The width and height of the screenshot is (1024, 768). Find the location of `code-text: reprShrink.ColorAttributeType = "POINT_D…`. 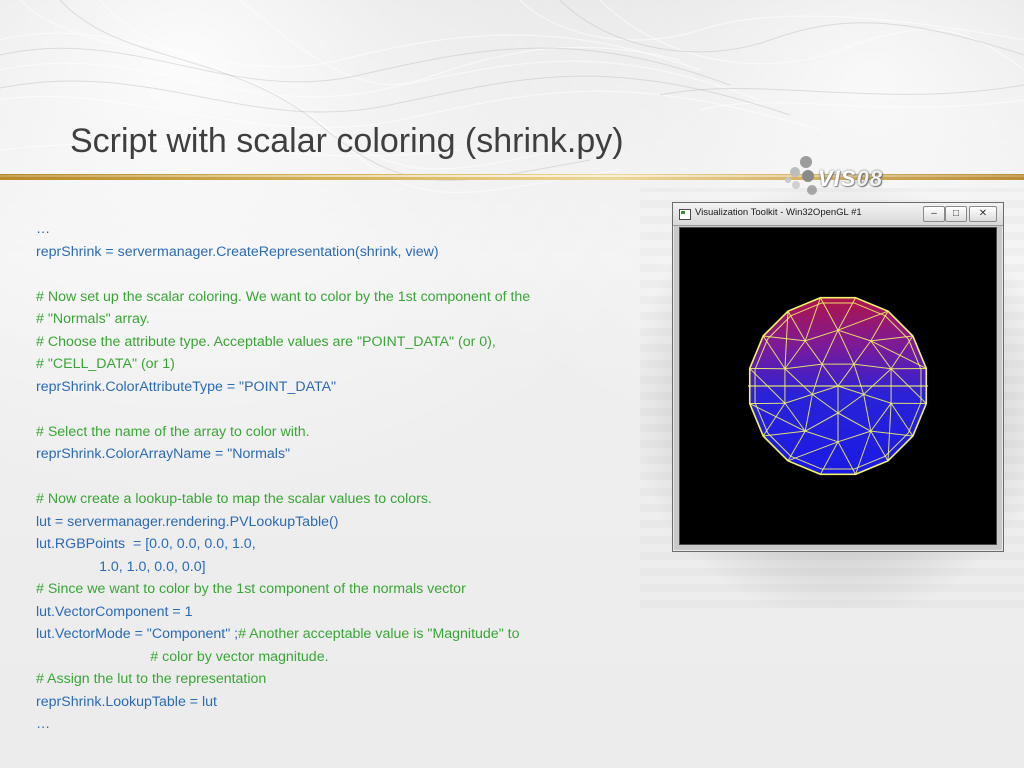

code-text: reprShrink.ColorAttributeType = "POINT_D… is located at coordinates (186, 386).